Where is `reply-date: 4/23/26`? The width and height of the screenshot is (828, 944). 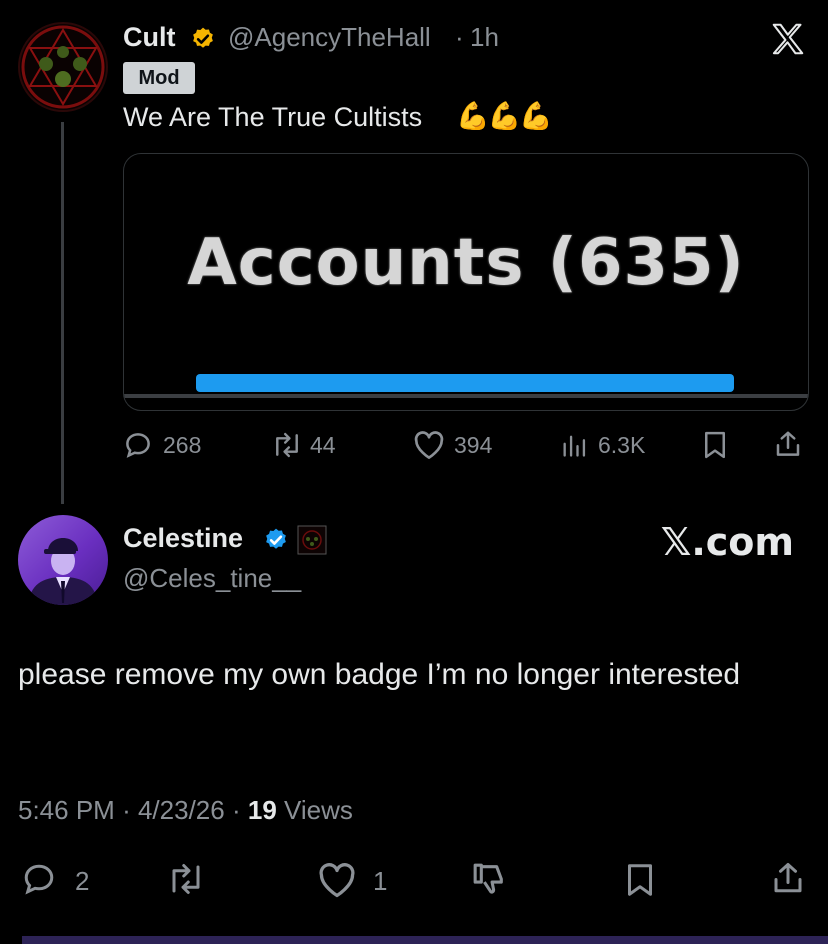
reply-date: 4/23/26 is located at coordinates (181, 810).